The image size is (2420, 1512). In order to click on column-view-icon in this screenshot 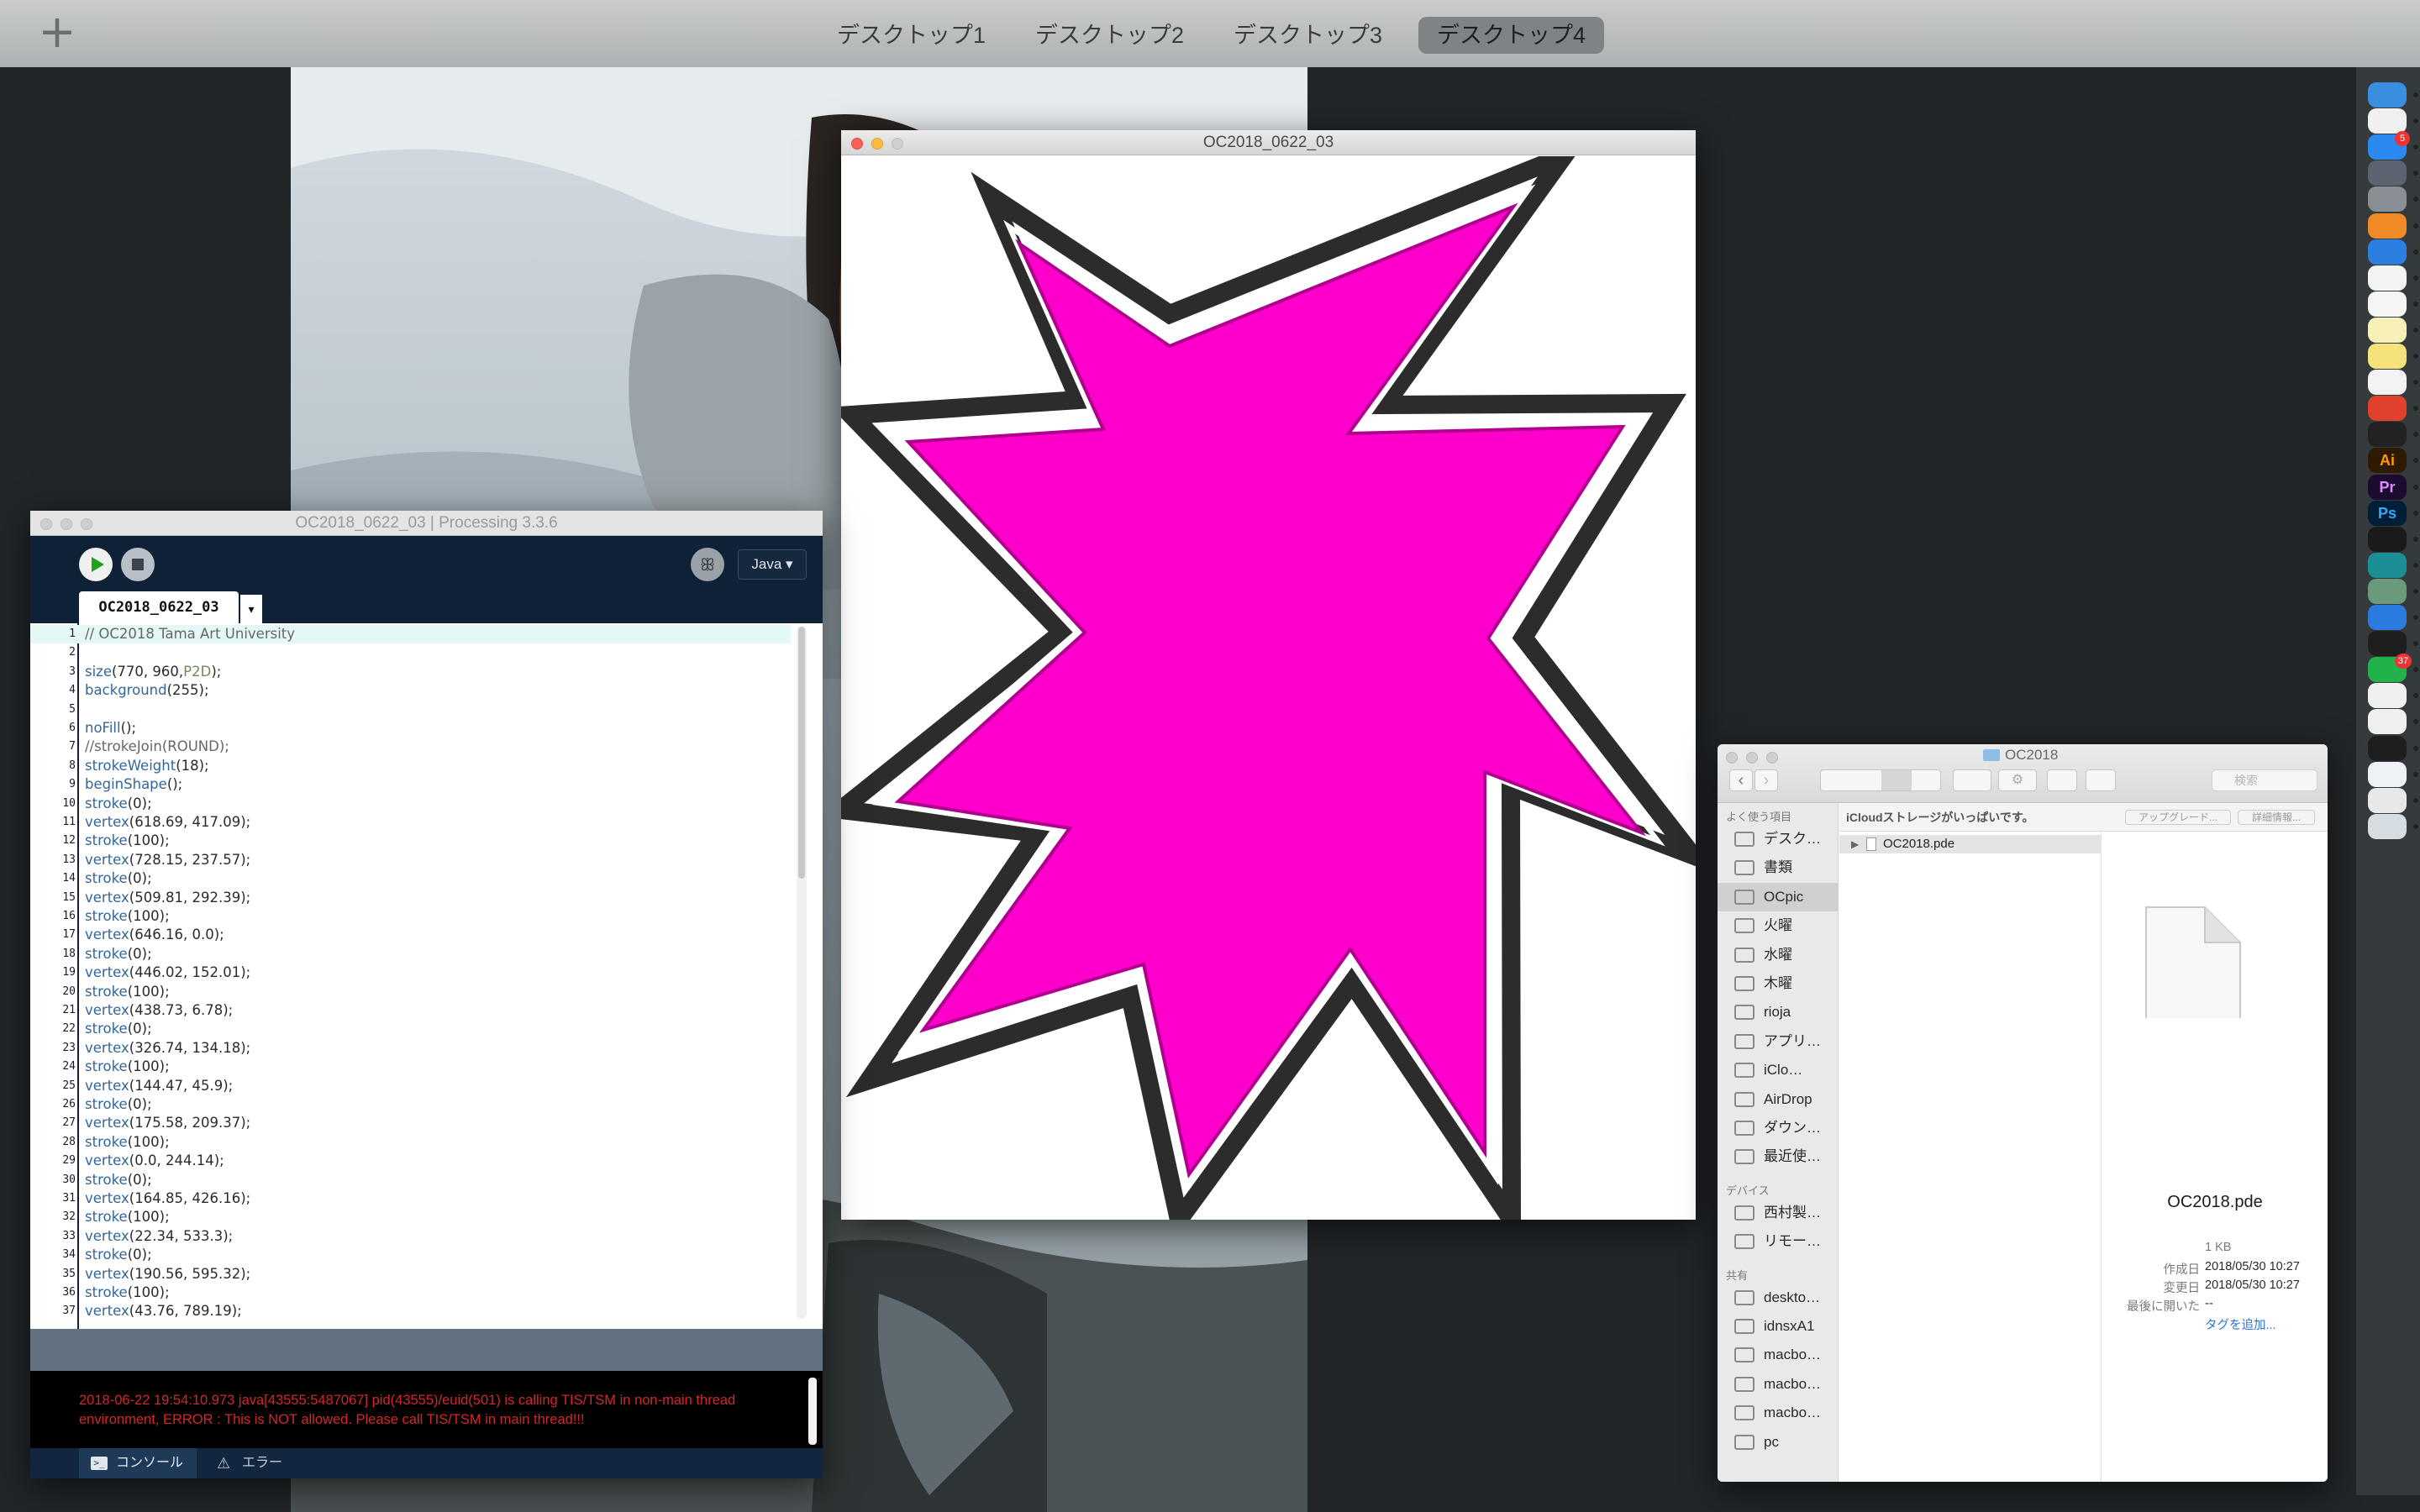, I will do `click(1896, 780)`.